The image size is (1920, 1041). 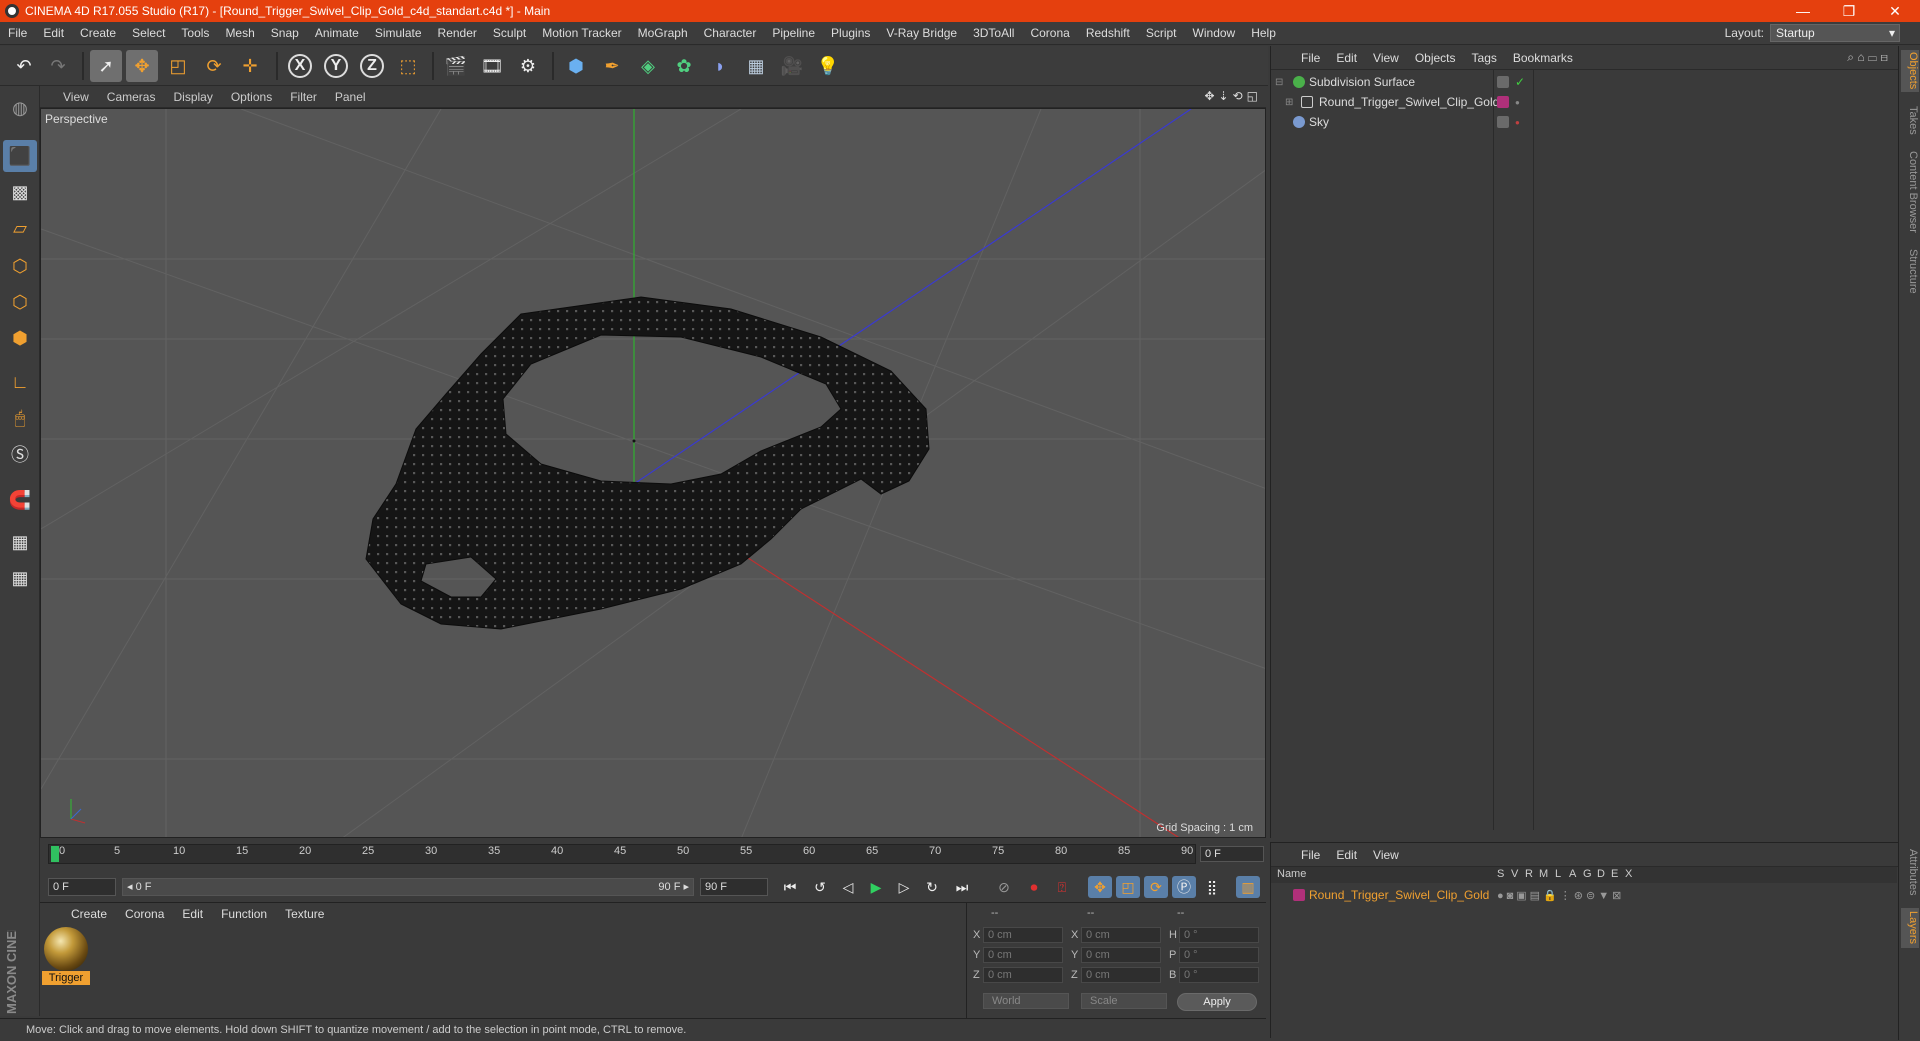 I want to click on tab-structure: Structure, so click(x=1910, y=271).